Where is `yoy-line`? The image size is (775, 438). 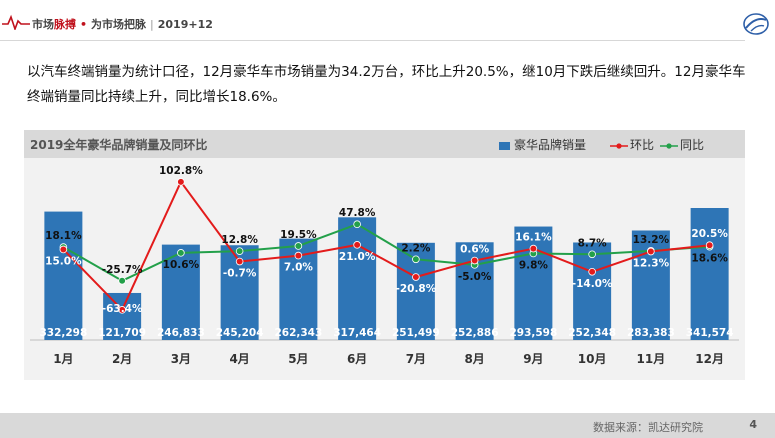 yoy-line is located at coordinates (386, 252).